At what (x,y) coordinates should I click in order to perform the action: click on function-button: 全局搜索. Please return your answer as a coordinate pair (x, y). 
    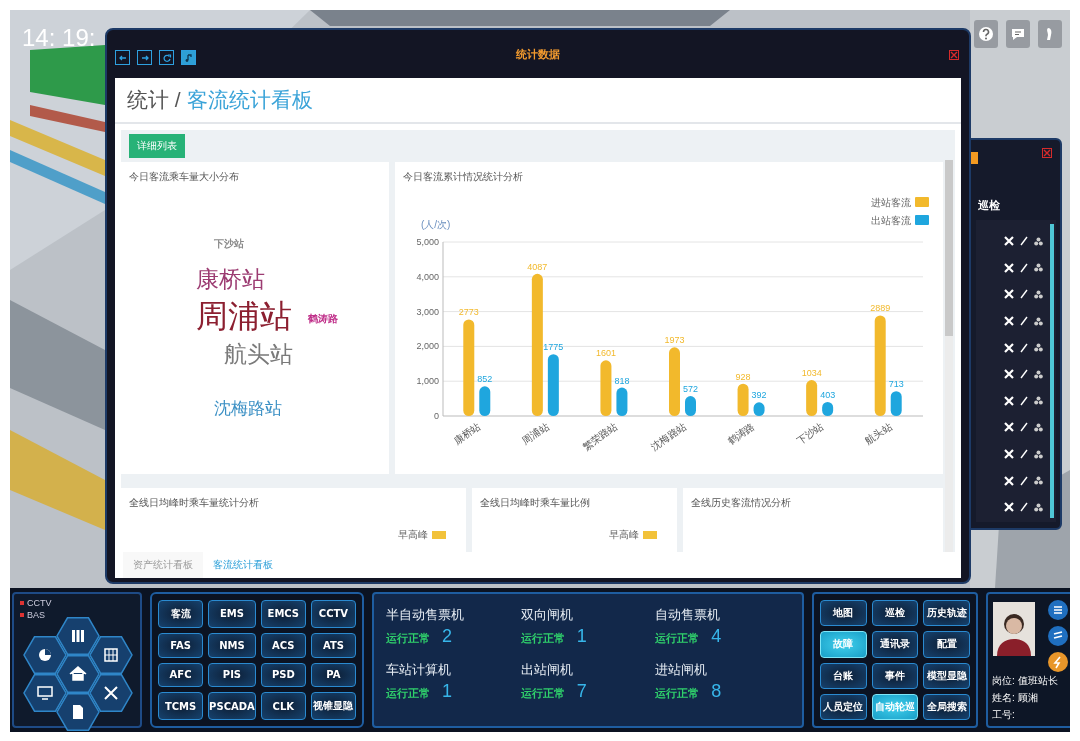
    Looking at the image, I should click on (946, 706).